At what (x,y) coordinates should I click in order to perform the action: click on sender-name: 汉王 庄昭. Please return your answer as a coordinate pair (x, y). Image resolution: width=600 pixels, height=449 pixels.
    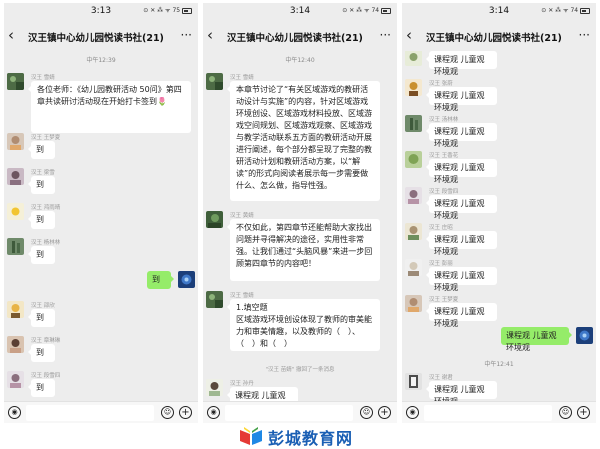
    Looking at the image, I should click on (441, 228).